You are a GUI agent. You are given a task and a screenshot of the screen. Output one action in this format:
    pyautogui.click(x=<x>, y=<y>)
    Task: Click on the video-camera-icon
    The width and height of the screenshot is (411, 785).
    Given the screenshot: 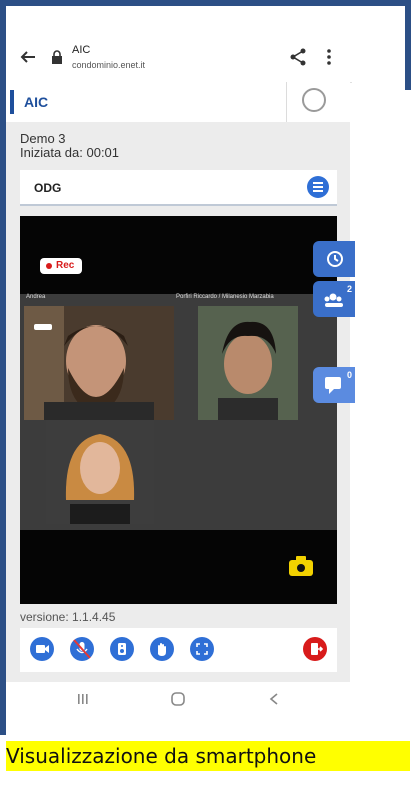 What is the action you would take?
    pyautogui.click(x=42, y=649)
    